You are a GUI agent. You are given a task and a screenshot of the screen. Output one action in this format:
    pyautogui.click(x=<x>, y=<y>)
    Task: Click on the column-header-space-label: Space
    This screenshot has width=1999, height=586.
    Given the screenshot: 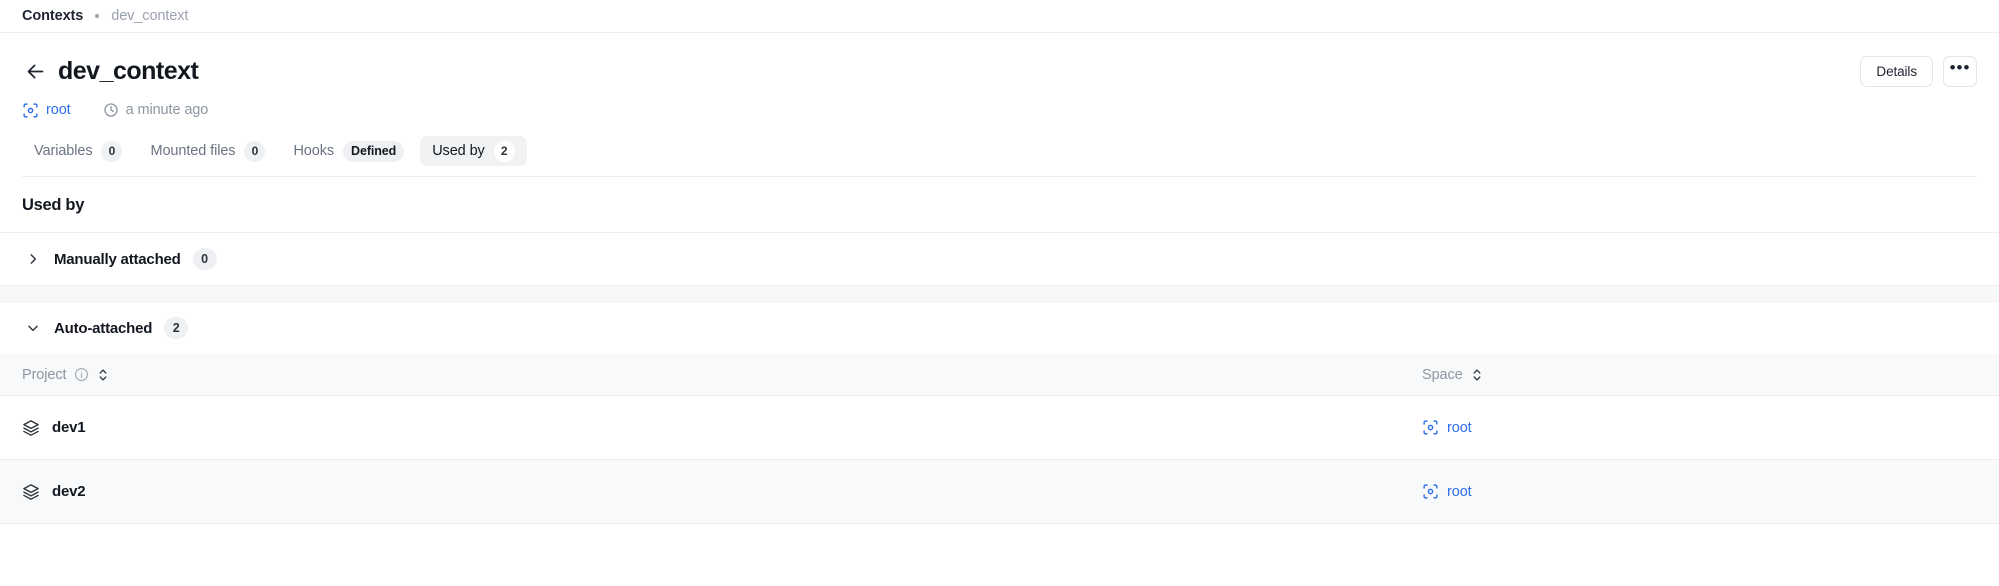 What is the action you would take?
    pyautogui.click(x=1442, y=374)
    